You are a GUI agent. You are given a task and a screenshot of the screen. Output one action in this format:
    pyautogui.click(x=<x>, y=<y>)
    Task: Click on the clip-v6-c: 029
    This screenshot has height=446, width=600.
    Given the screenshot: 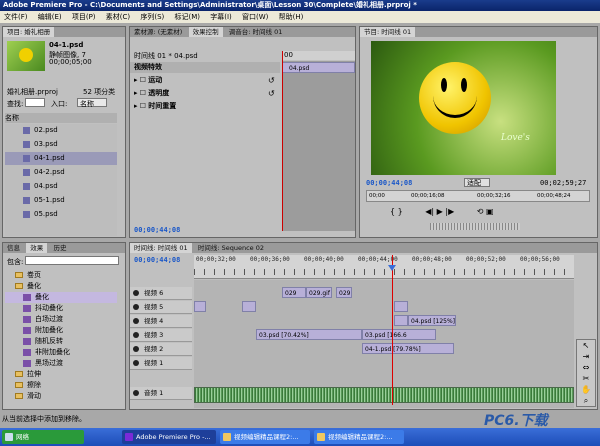 What is the action you would take?
    pyautogui.click(x=344, y=292)
    